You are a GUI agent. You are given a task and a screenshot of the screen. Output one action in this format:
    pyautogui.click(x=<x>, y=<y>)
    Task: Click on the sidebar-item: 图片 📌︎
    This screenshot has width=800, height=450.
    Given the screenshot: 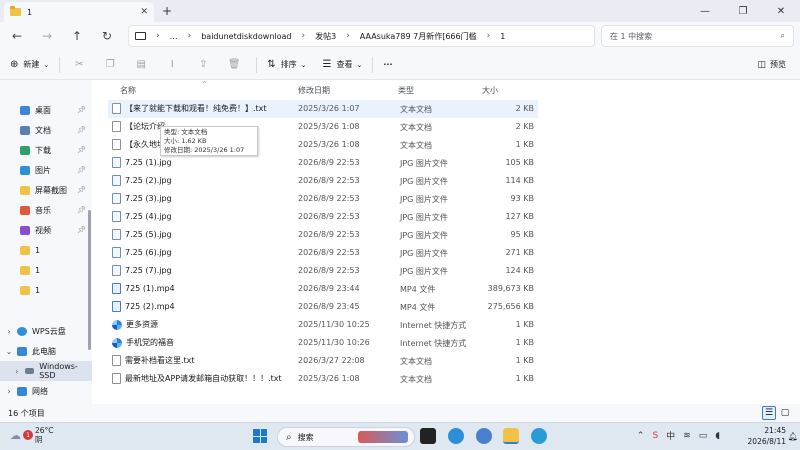 What is the action you would take?
    pyautogui.click(x=46, y=170)
    